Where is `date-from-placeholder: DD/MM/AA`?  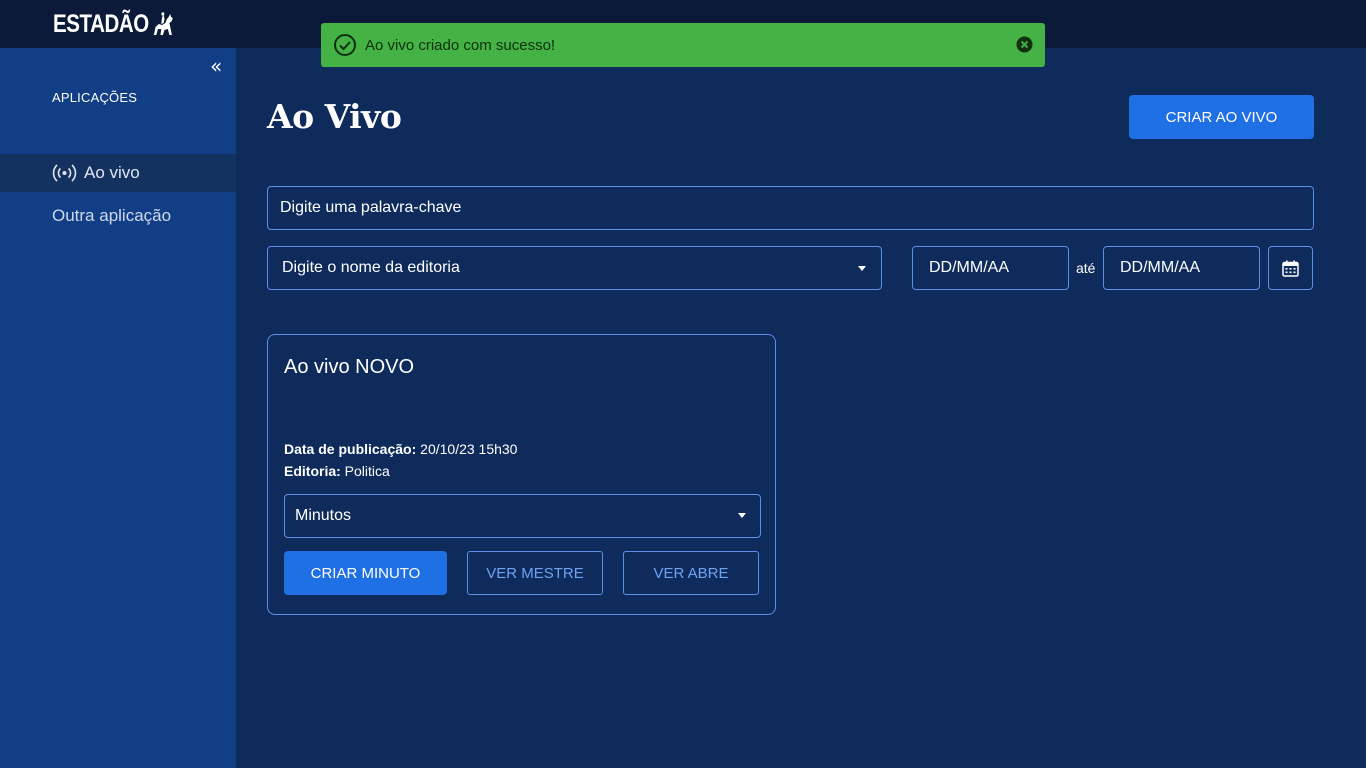
date-from-placeholder: DD/MM/AA is located at coordinates (969, 267).